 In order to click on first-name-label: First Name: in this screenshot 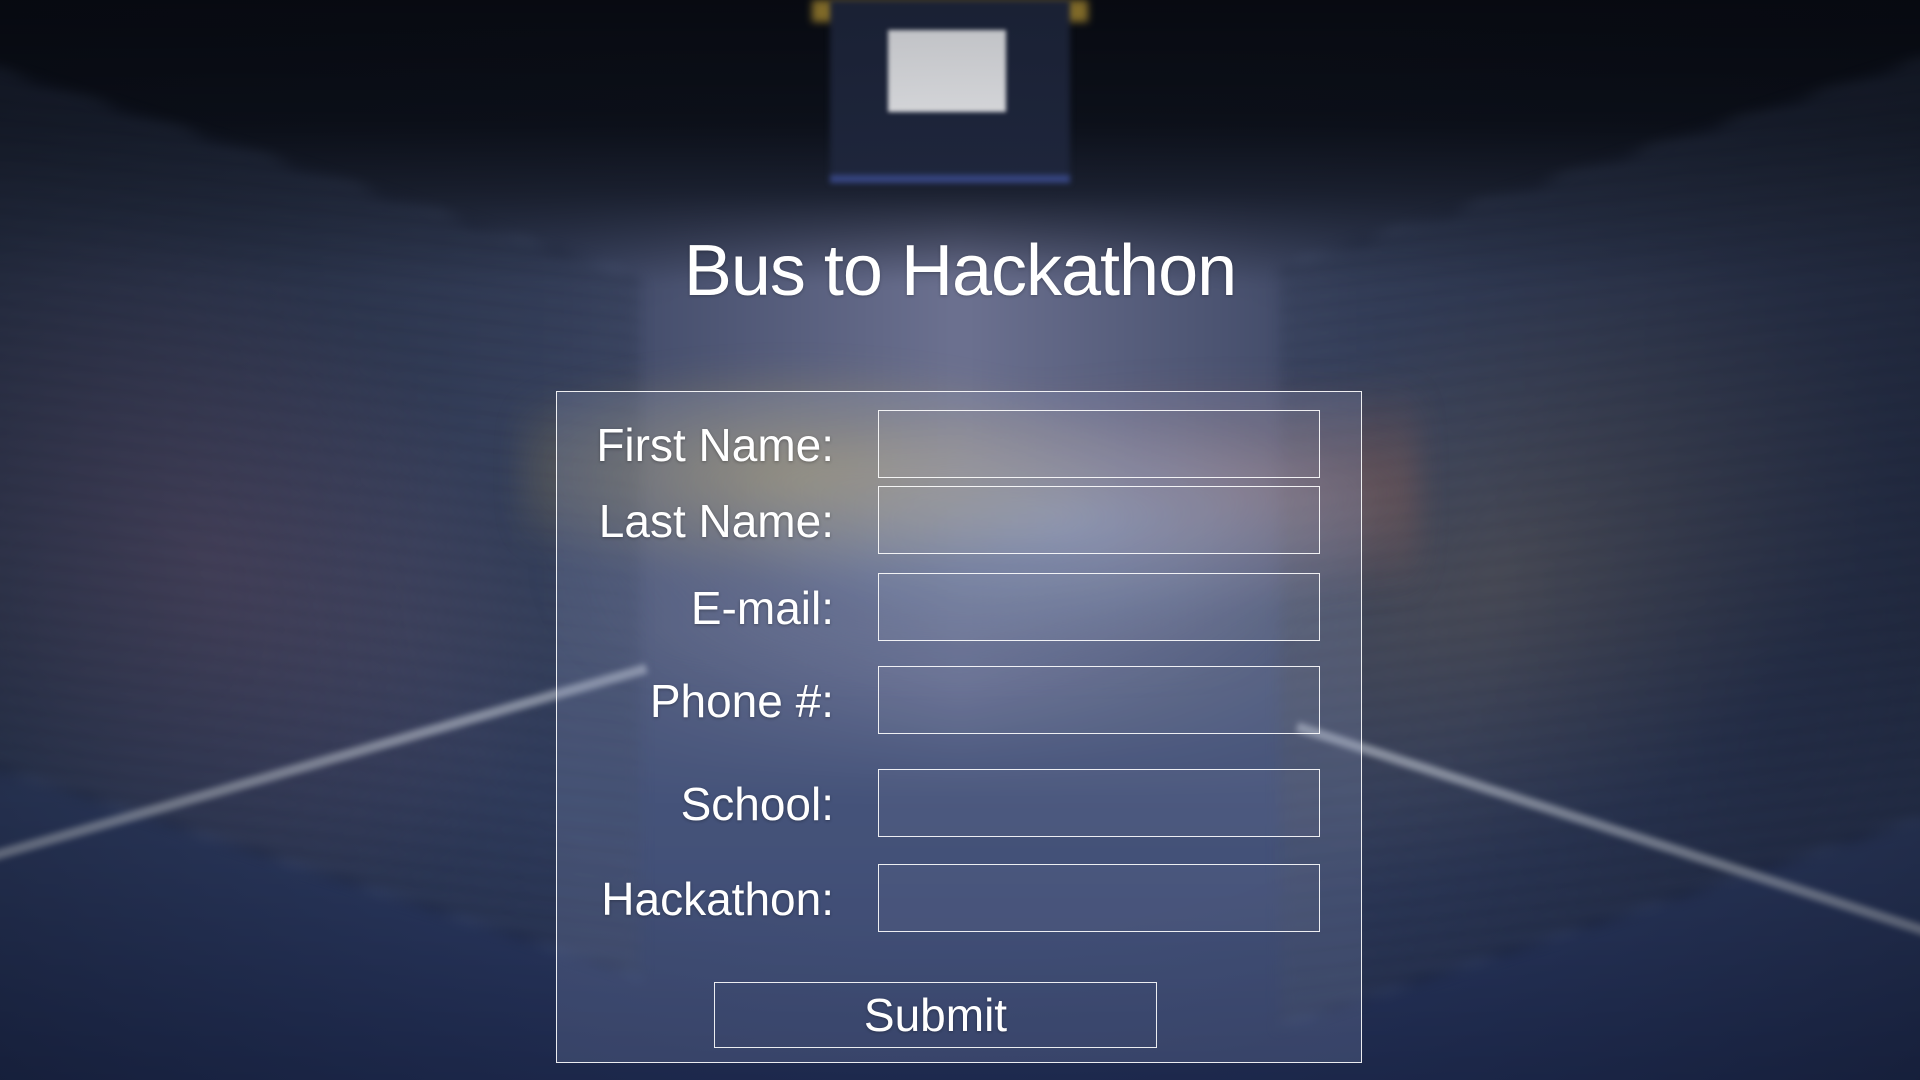, I will do `click(715, 445)`.